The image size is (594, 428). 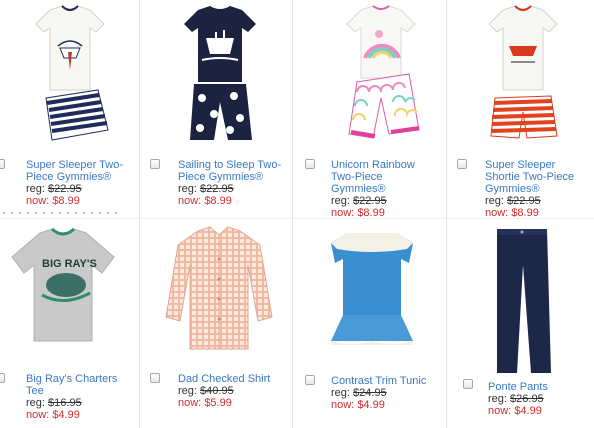 What do you see at coordinates (220, 73) in the screenshot?
I see `ship-pajama-icon` at bounding box center [220, 73].